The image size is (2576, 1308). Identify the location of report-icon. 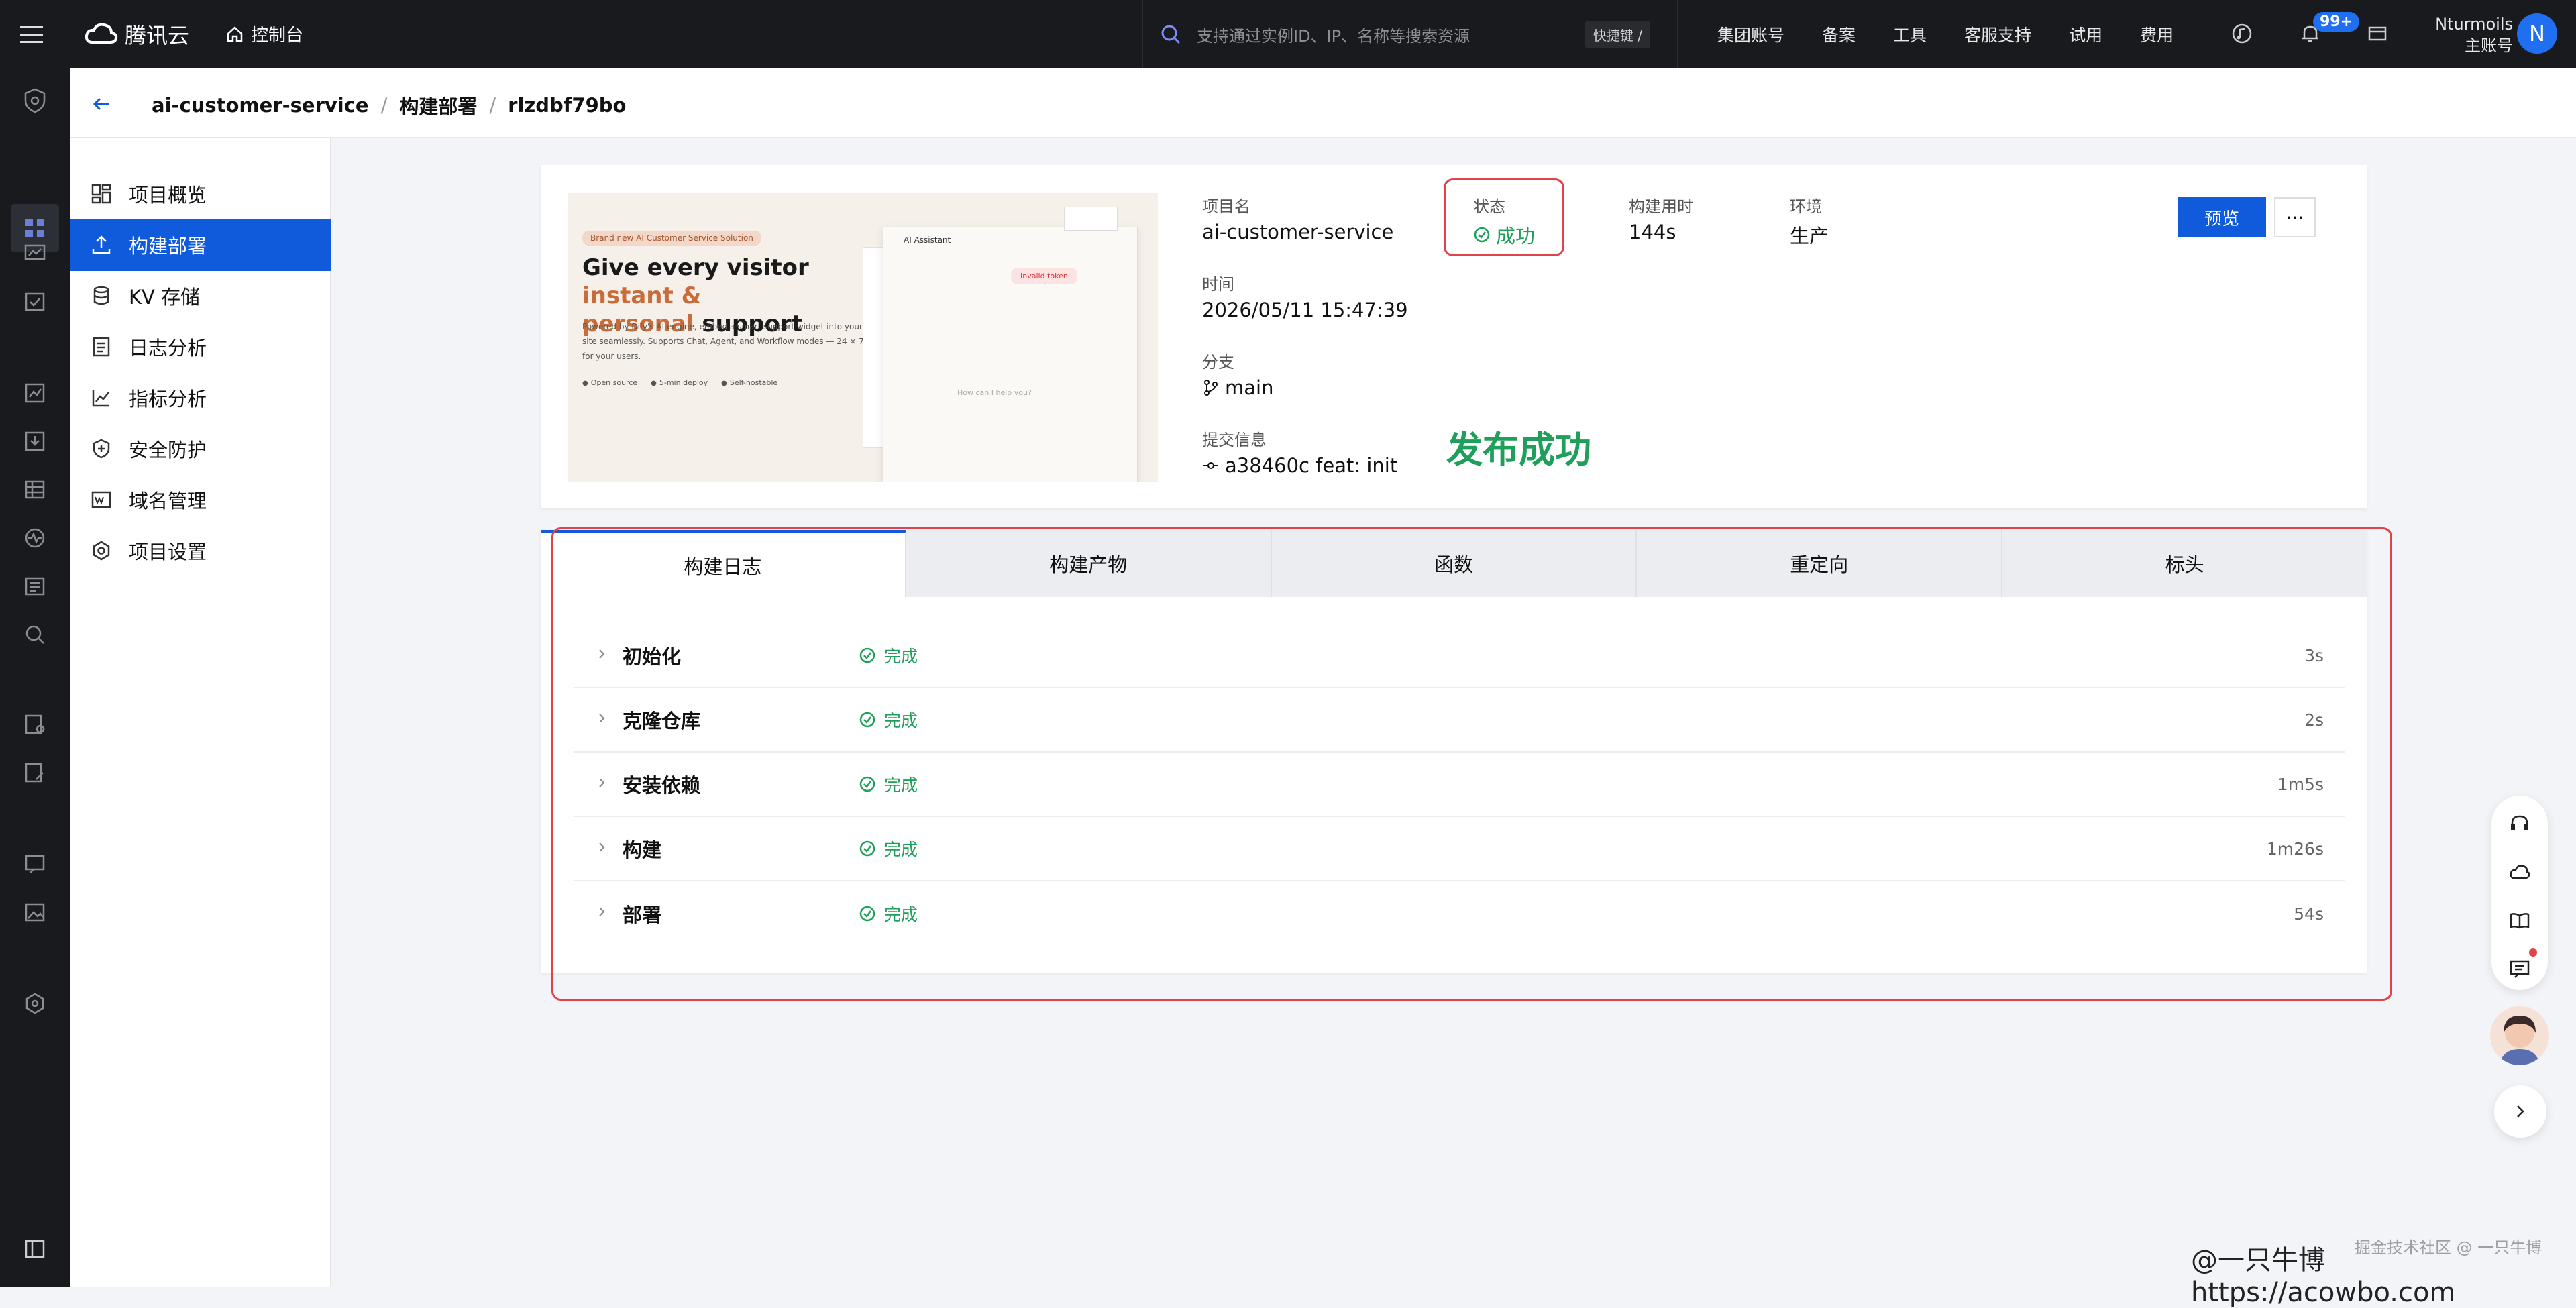
(34, 587).